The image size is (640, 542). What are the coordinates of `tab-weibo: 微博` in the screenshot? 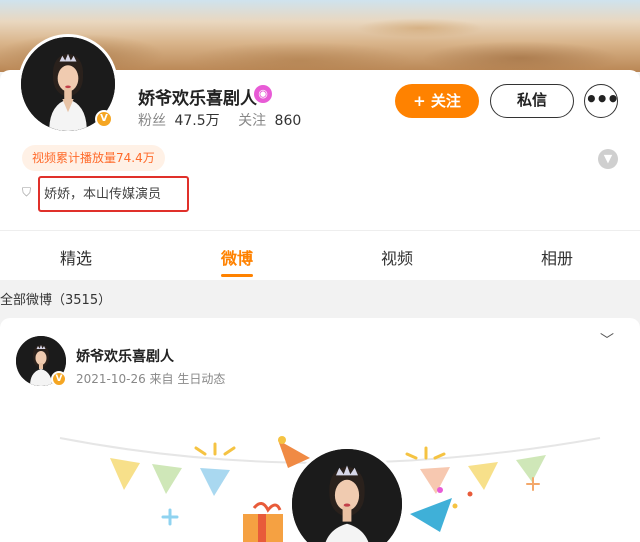 It's located at (237, 257).